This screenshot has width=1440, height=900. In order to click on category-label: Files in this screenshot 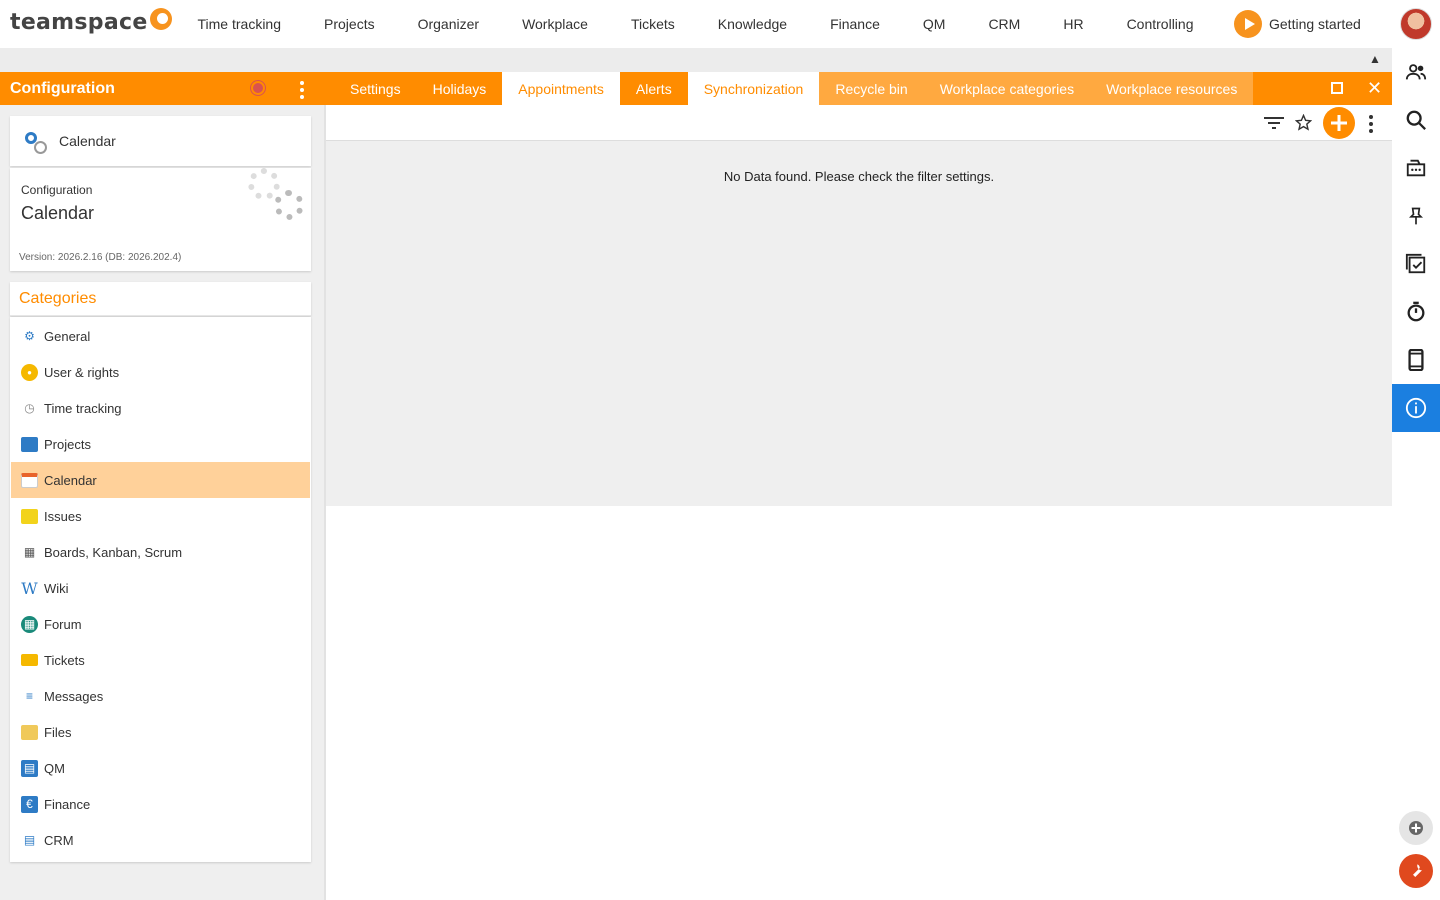, I will do `click(58, 732)`.